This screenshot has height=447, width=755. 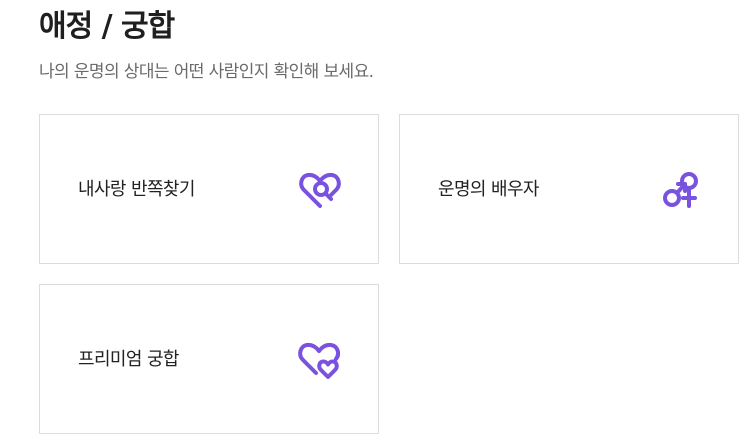 What do you see at coordinates (320, 360) in the screenshot?
I see `double-heart-icon` at bounding box center [320, 360].